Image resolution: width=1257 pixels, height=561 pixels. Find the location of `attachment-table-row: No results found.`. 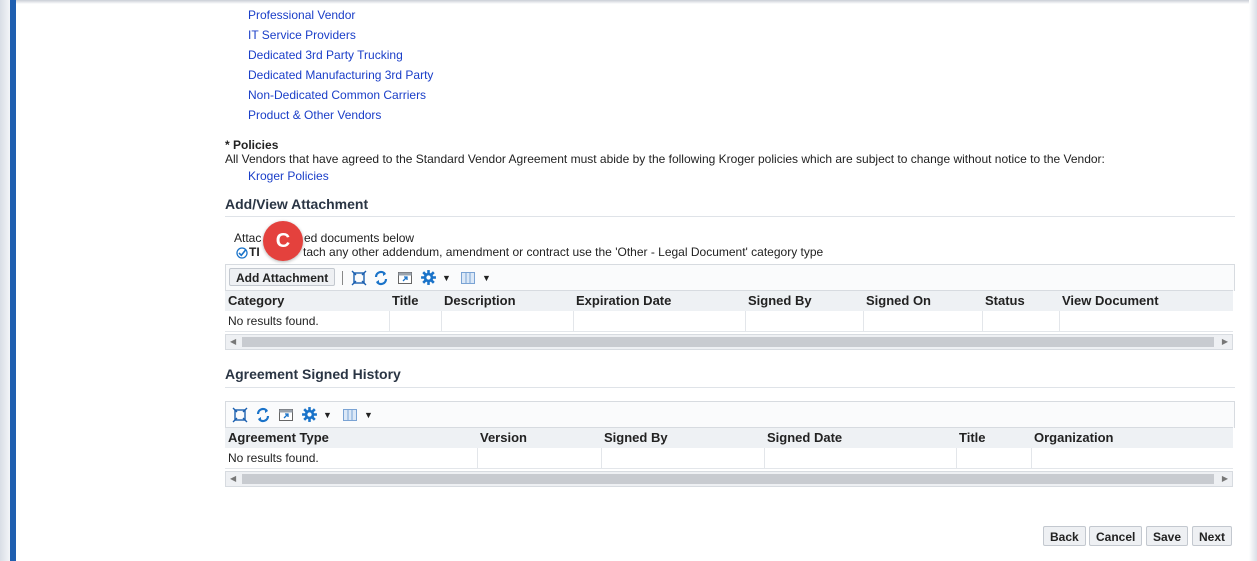

attachment-table-row: No results found. is located at coordinates (729, 321).